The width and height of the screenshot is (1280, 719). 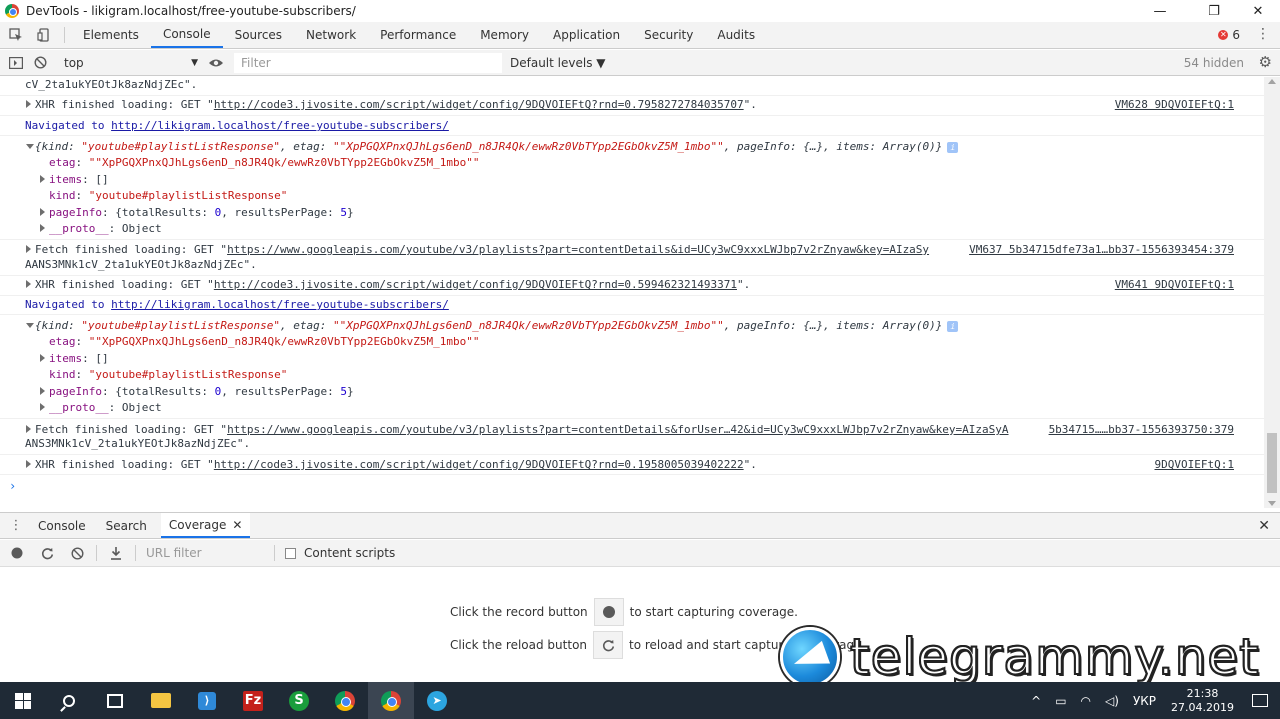 What do you see at coordinates (258, 35) in the screenshot?
I see `tab-sources: Sources` at bounding box center [258, 35].